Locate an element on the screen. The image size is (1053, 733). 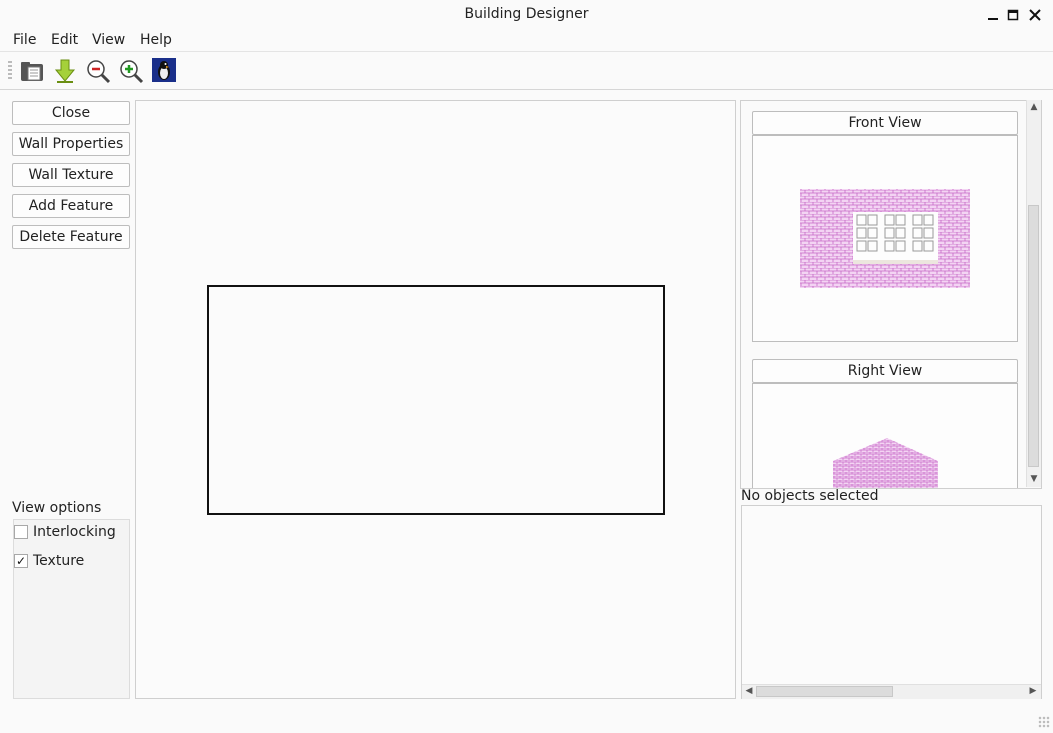
zoom-out-icon is located at coordinates (98, 71).